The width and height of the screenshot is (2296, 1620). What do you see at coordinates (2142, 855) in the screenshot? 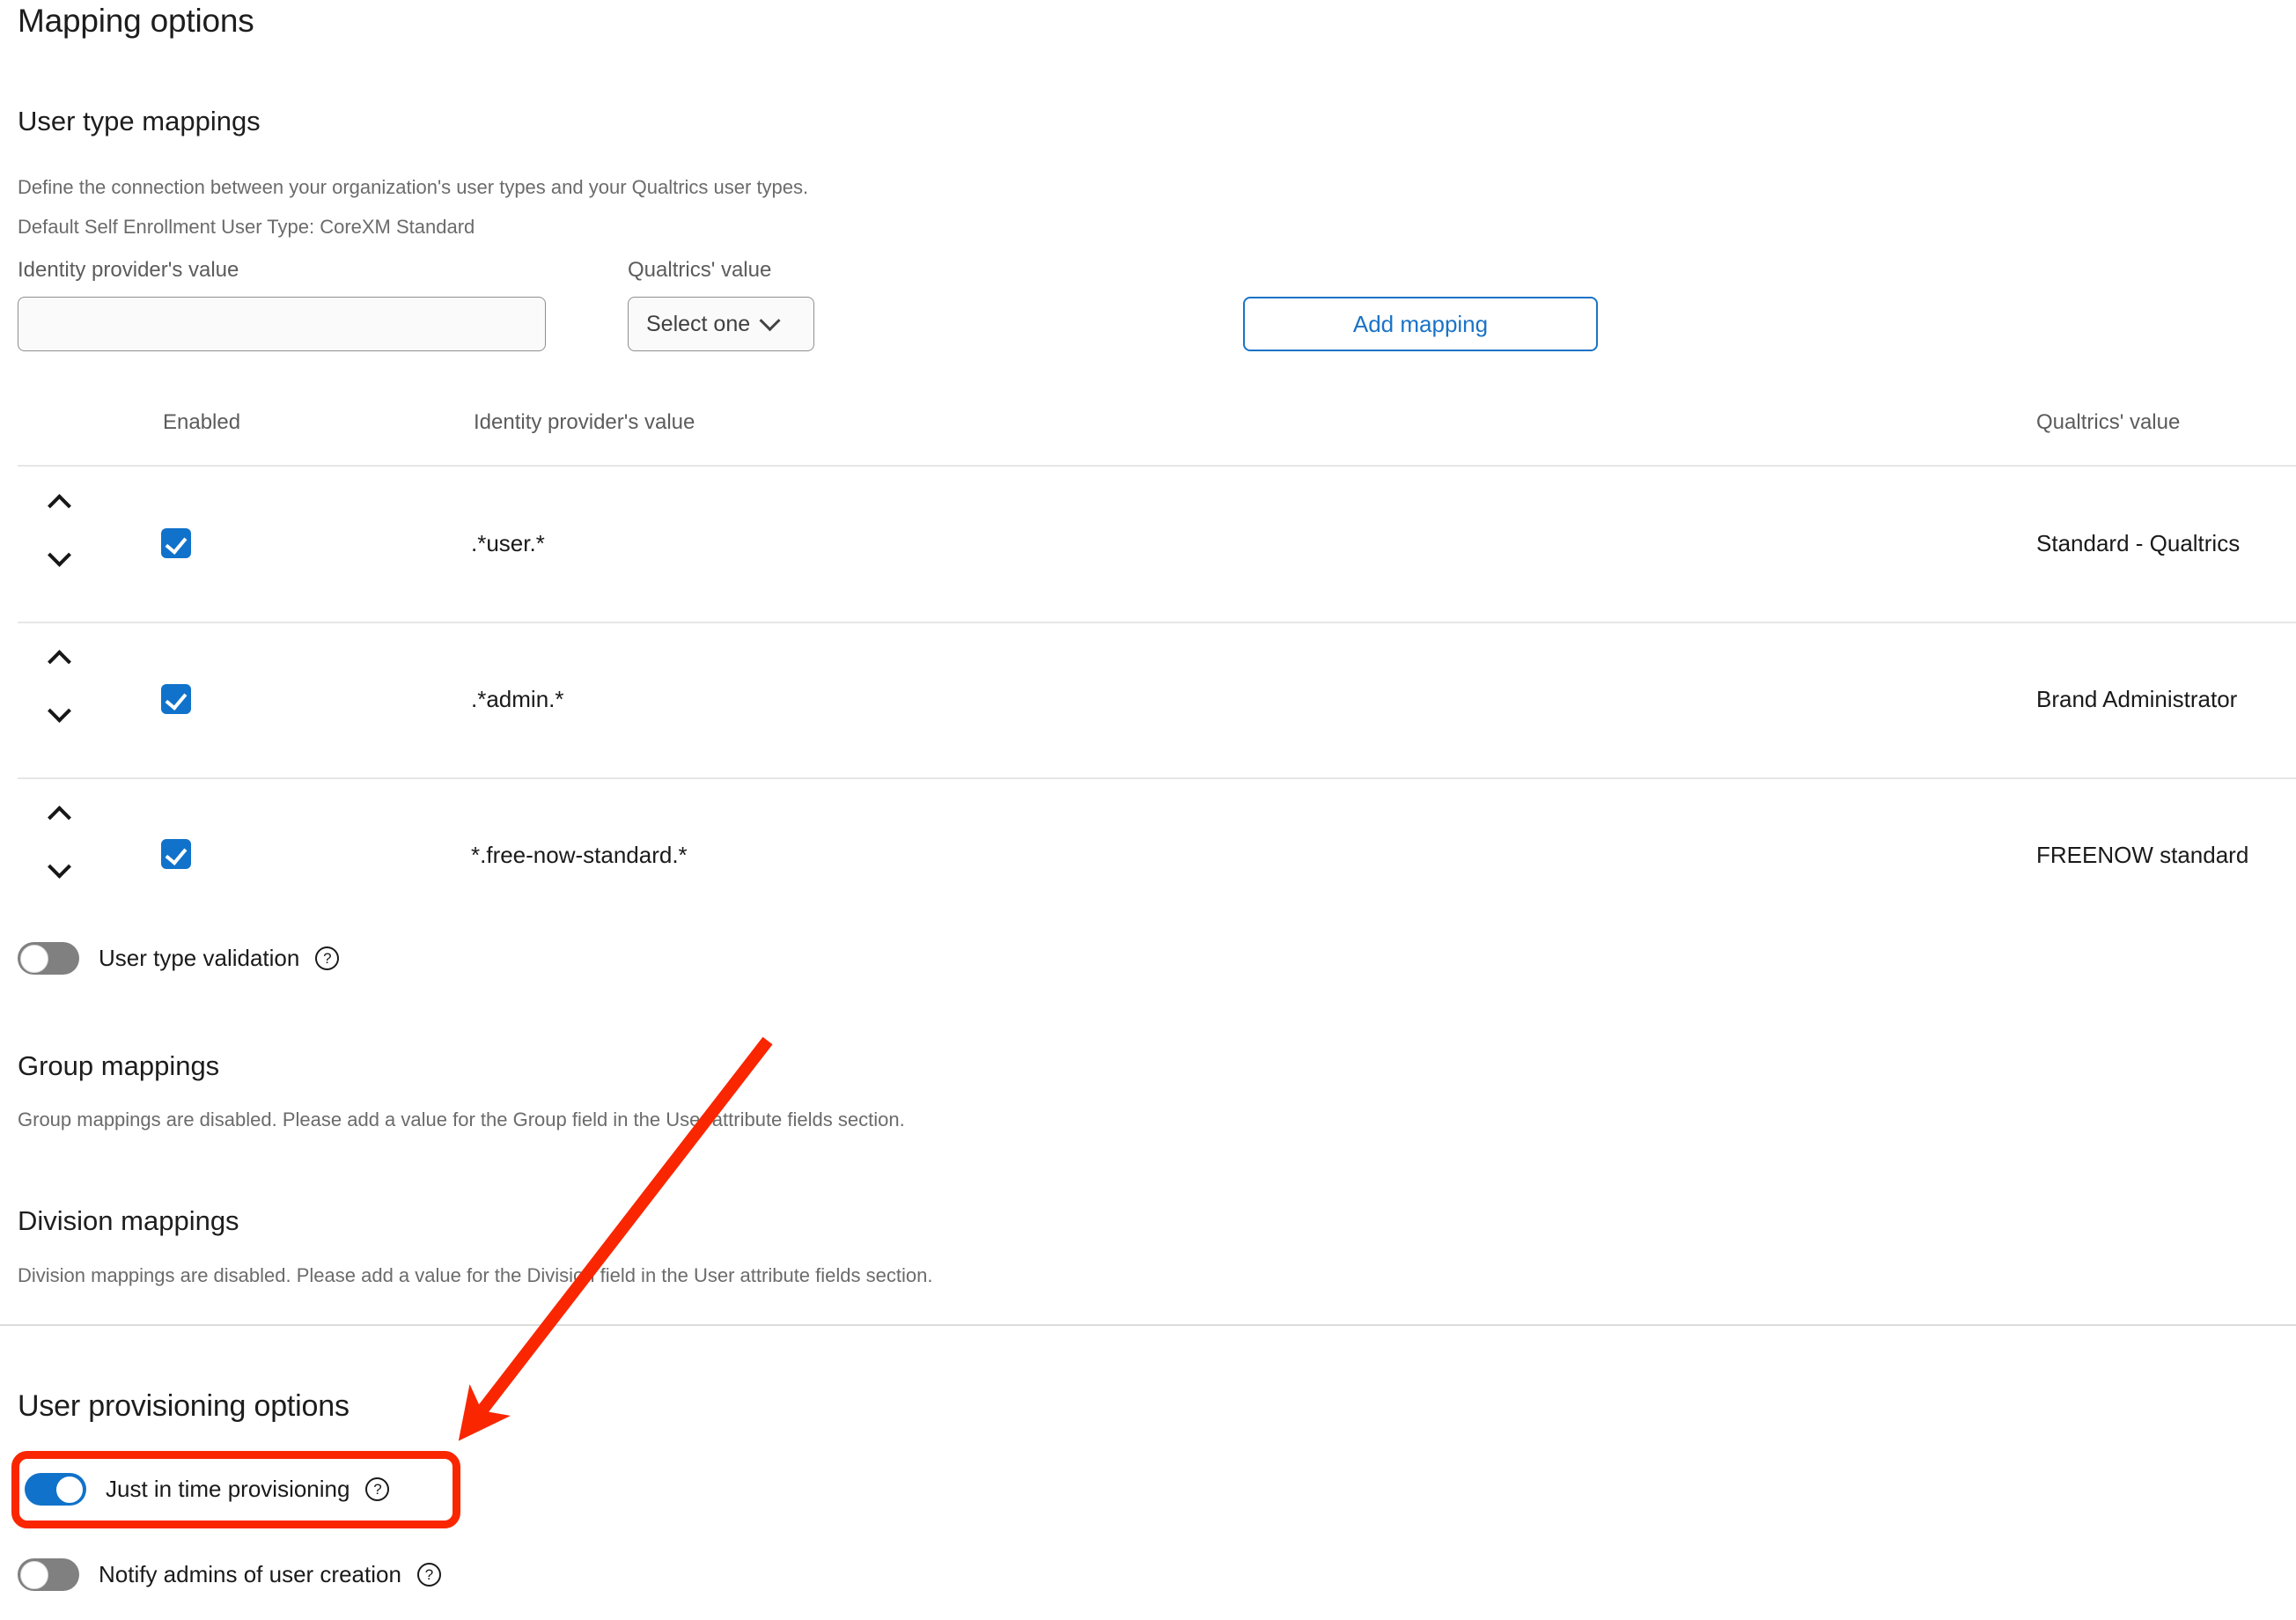
I see `row-qualtrics-value: FREENOW standard` at bounding box center [2142, 855].